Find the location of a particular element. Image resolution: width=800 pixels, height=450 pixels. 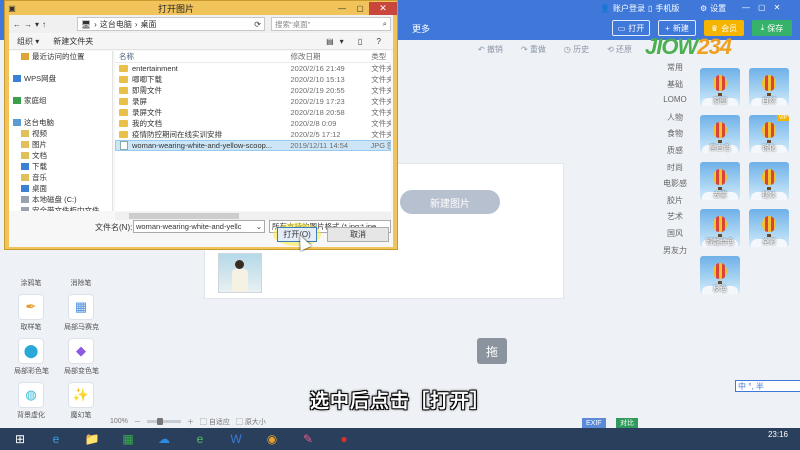

nav-item-15: 安全带文件柜中文件 is located at coordinates (60, 208).